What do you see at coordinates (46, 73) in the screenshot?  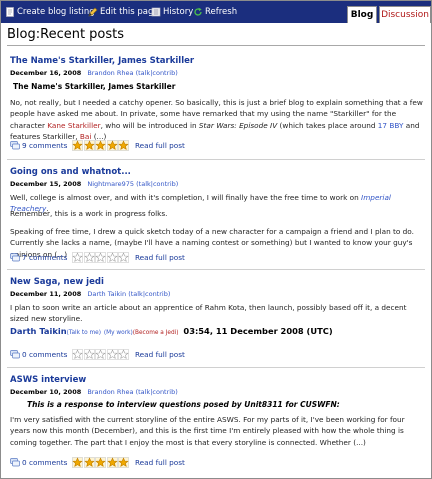 I see `post-date: December 16, 2008` at bounding box center [46, 73].